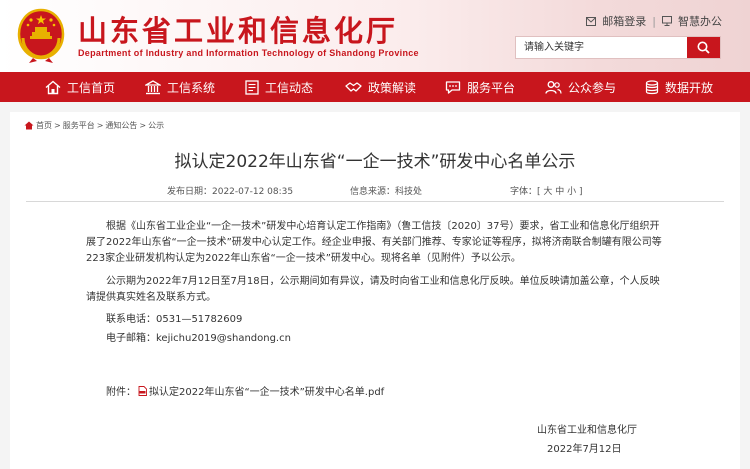 The width and height of the screenshot is (750, 469). I want to click on nav-item-label: 政策解读, so click(392, 87).